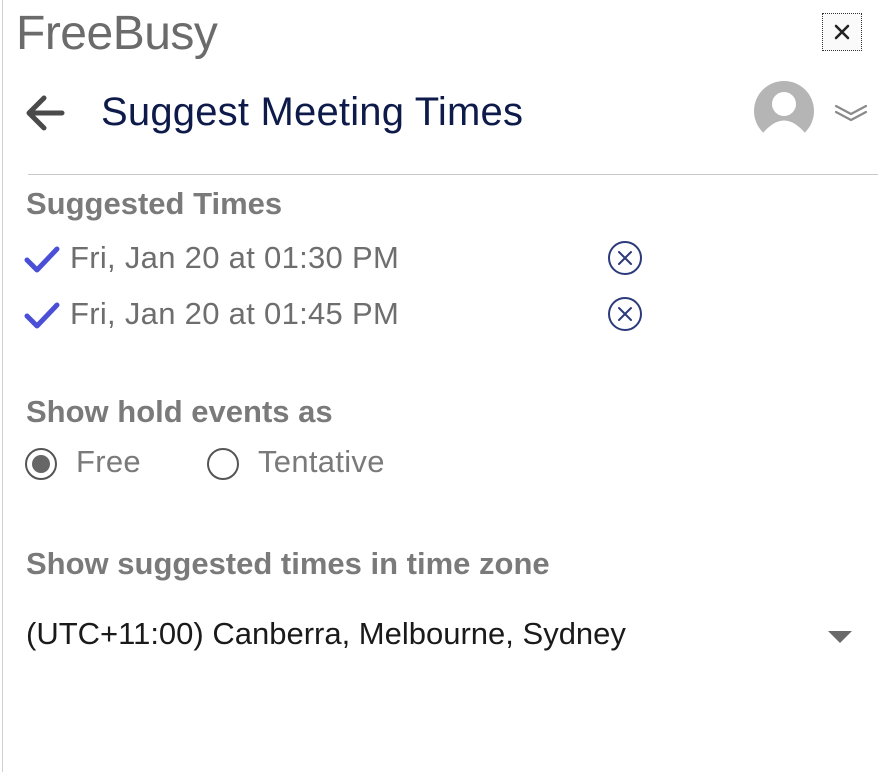  Describe the element at coordinates (321, 461) in the screenshot. I see `radio-tentative-label: Tentative` at that location.